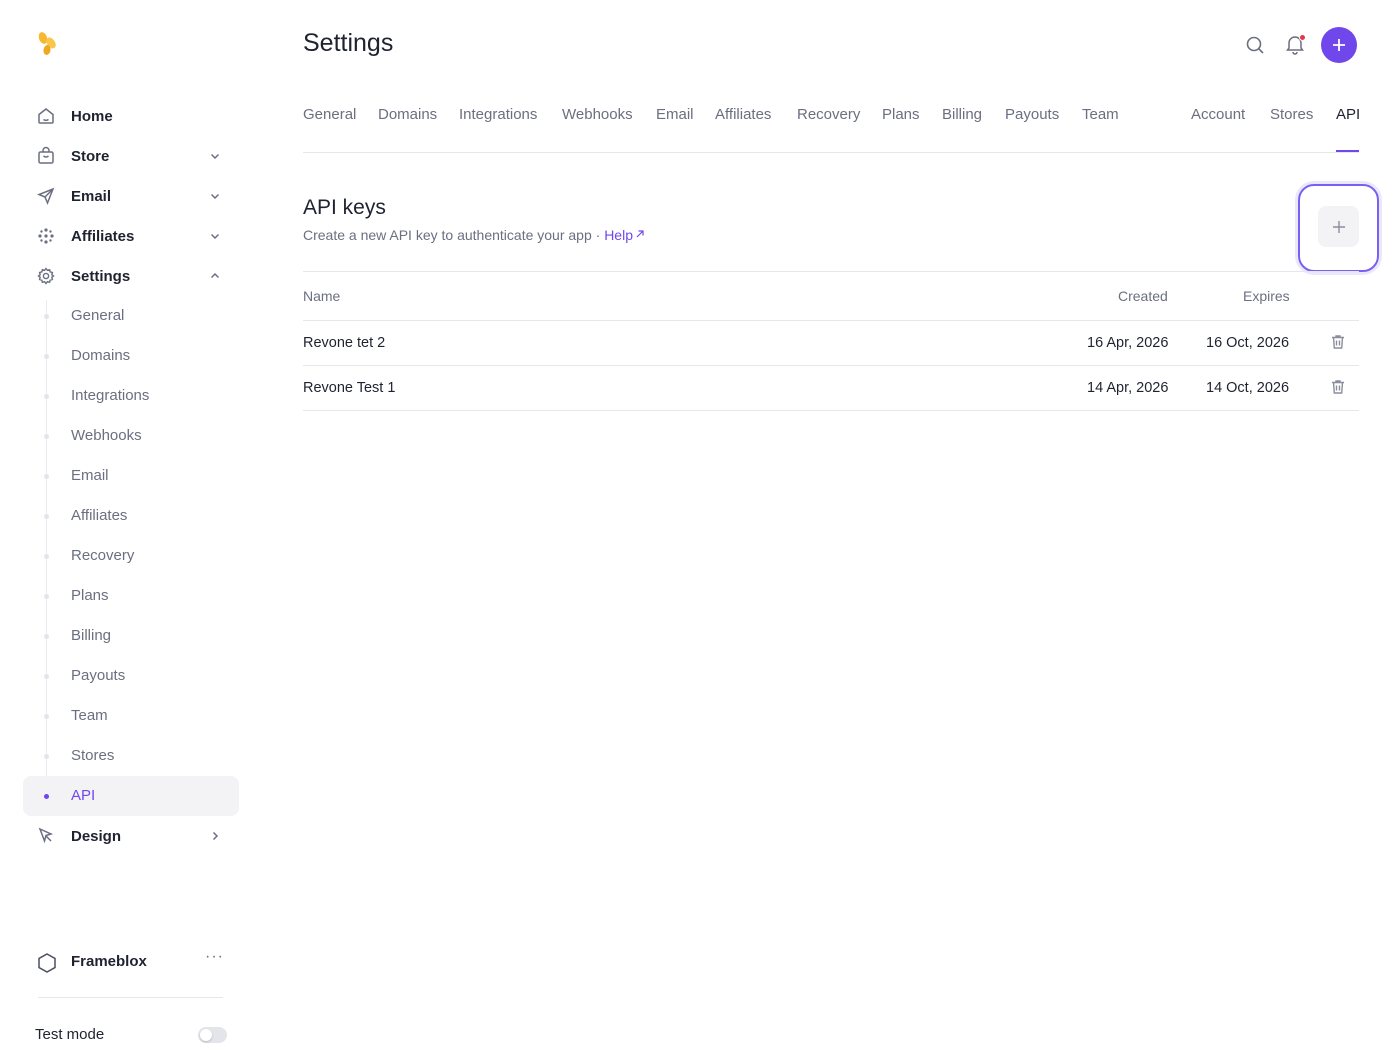  Describe the element at coordinates (46, 156) in the screenshot. I see `bag-icon` at that location.